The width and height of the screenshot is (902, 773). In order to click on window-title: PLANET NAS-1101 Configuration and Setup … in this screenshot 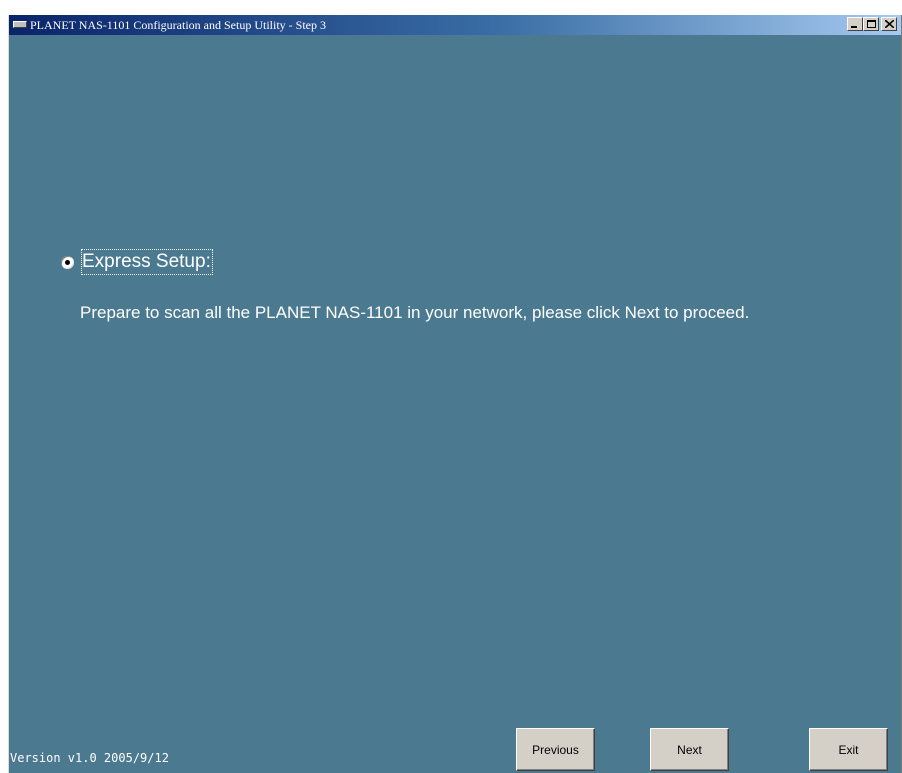, I will do `click(178, 25)`.